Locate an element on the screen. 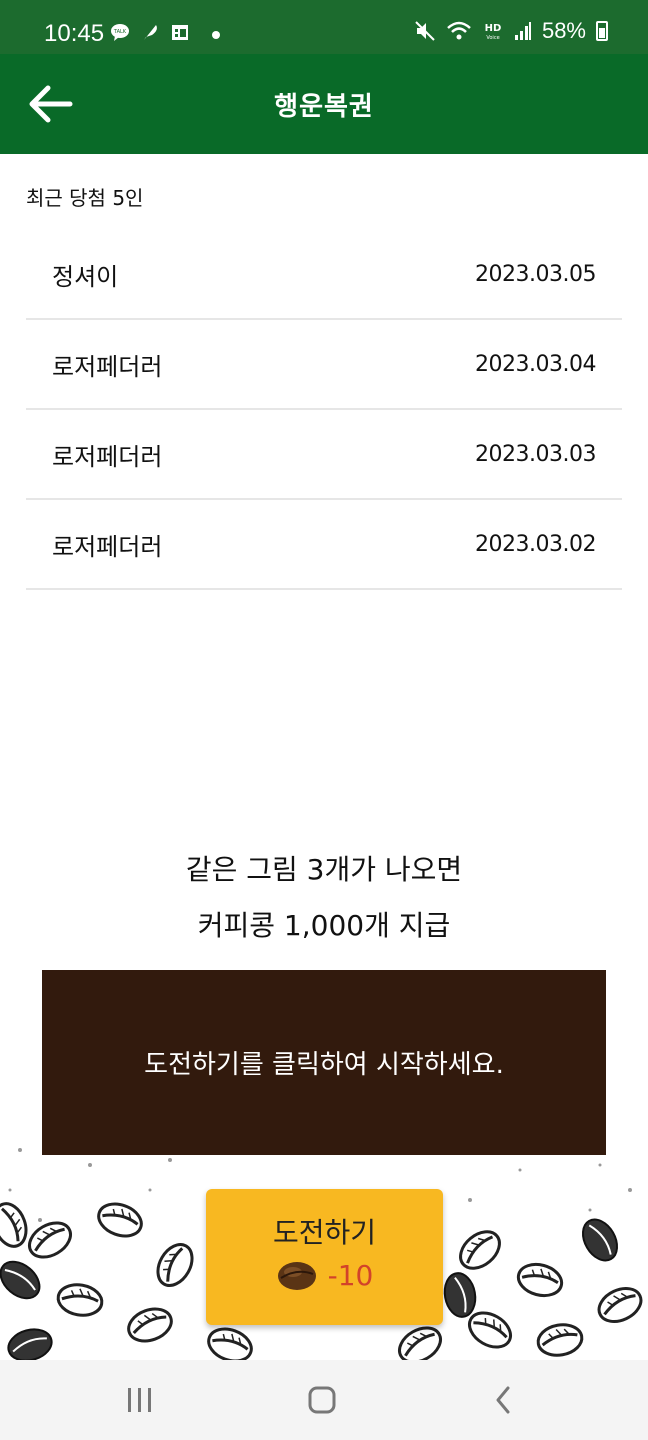 Image resolution: width=648 pixels, height=1440 pixels. cost-row: -10 is located at coordinates (324, 1275).